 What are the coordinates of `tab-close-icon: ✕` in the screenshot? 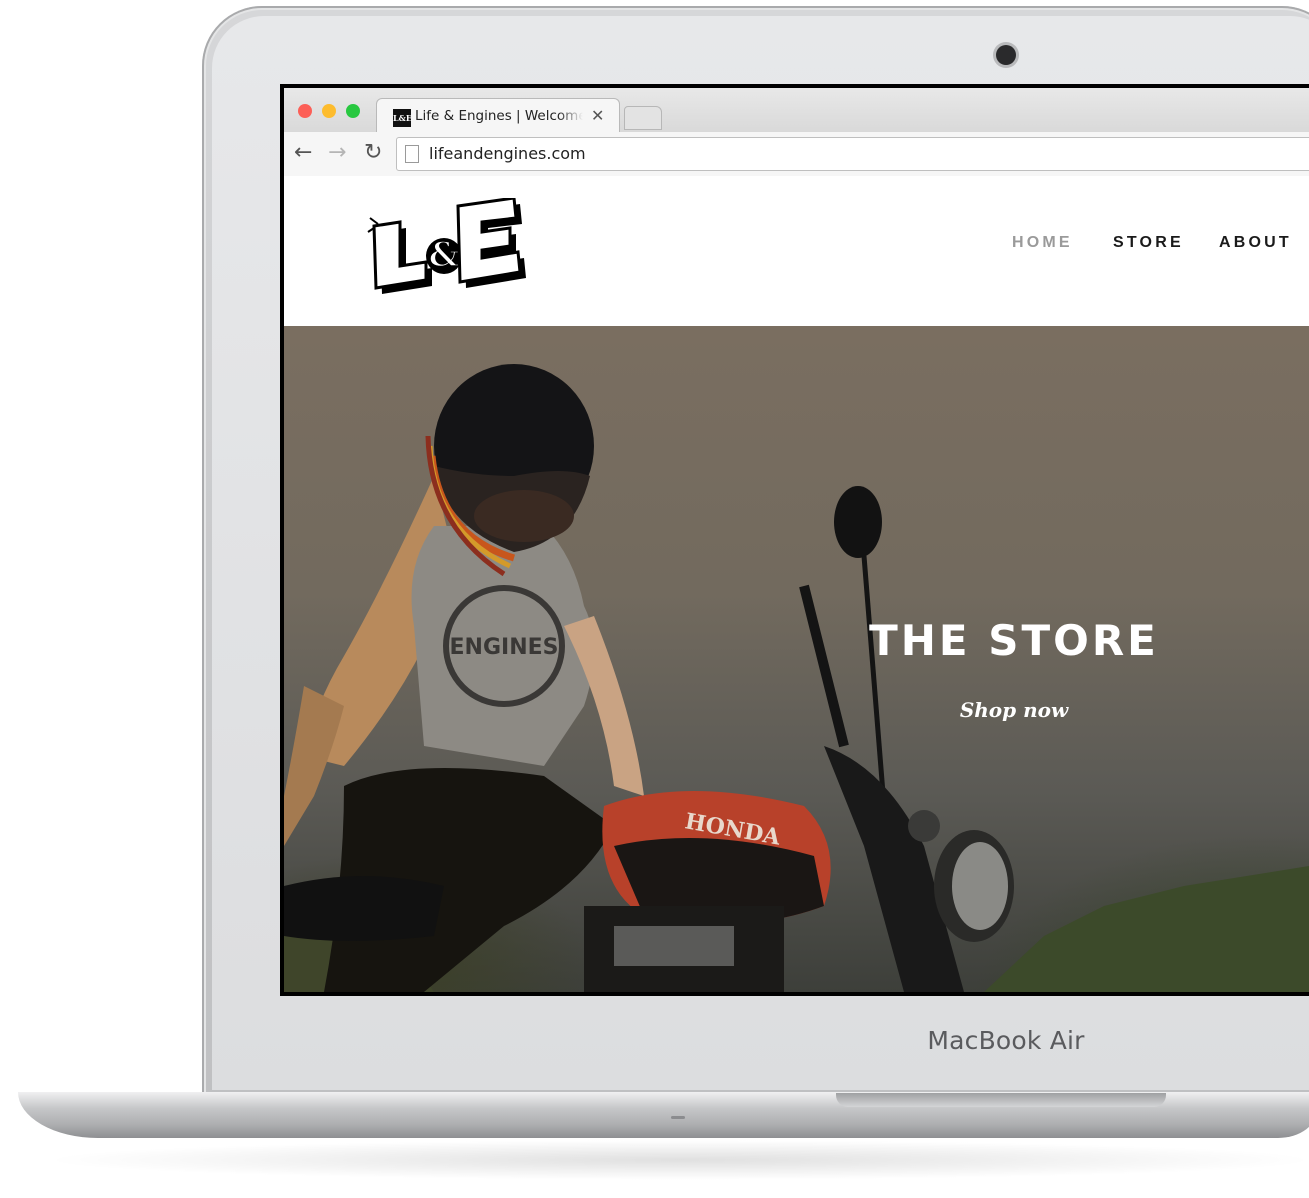 It's located at (597, 115).